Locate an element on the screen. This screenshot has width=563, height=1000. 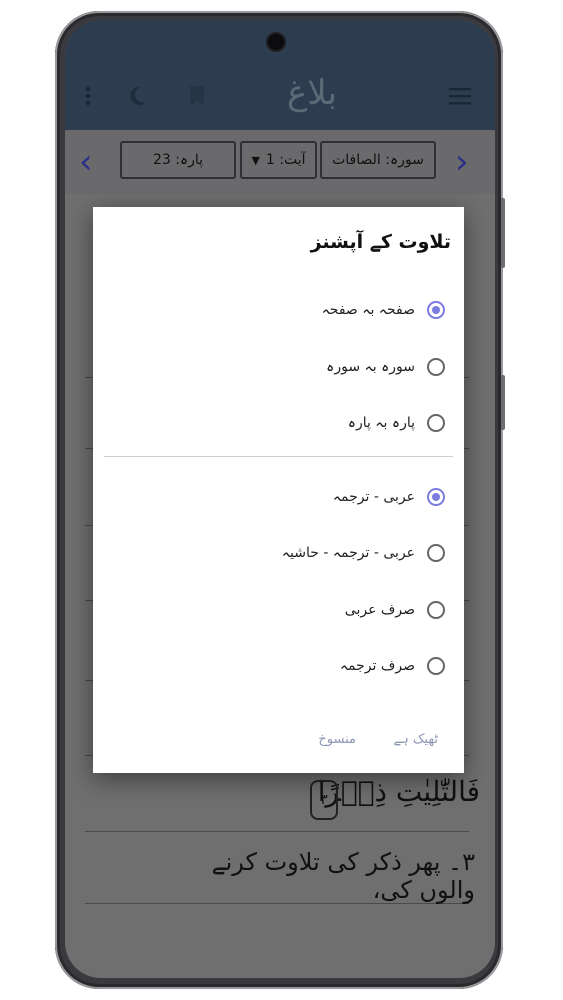
option-label: صرف عربی is located at coordinates (379, 610).